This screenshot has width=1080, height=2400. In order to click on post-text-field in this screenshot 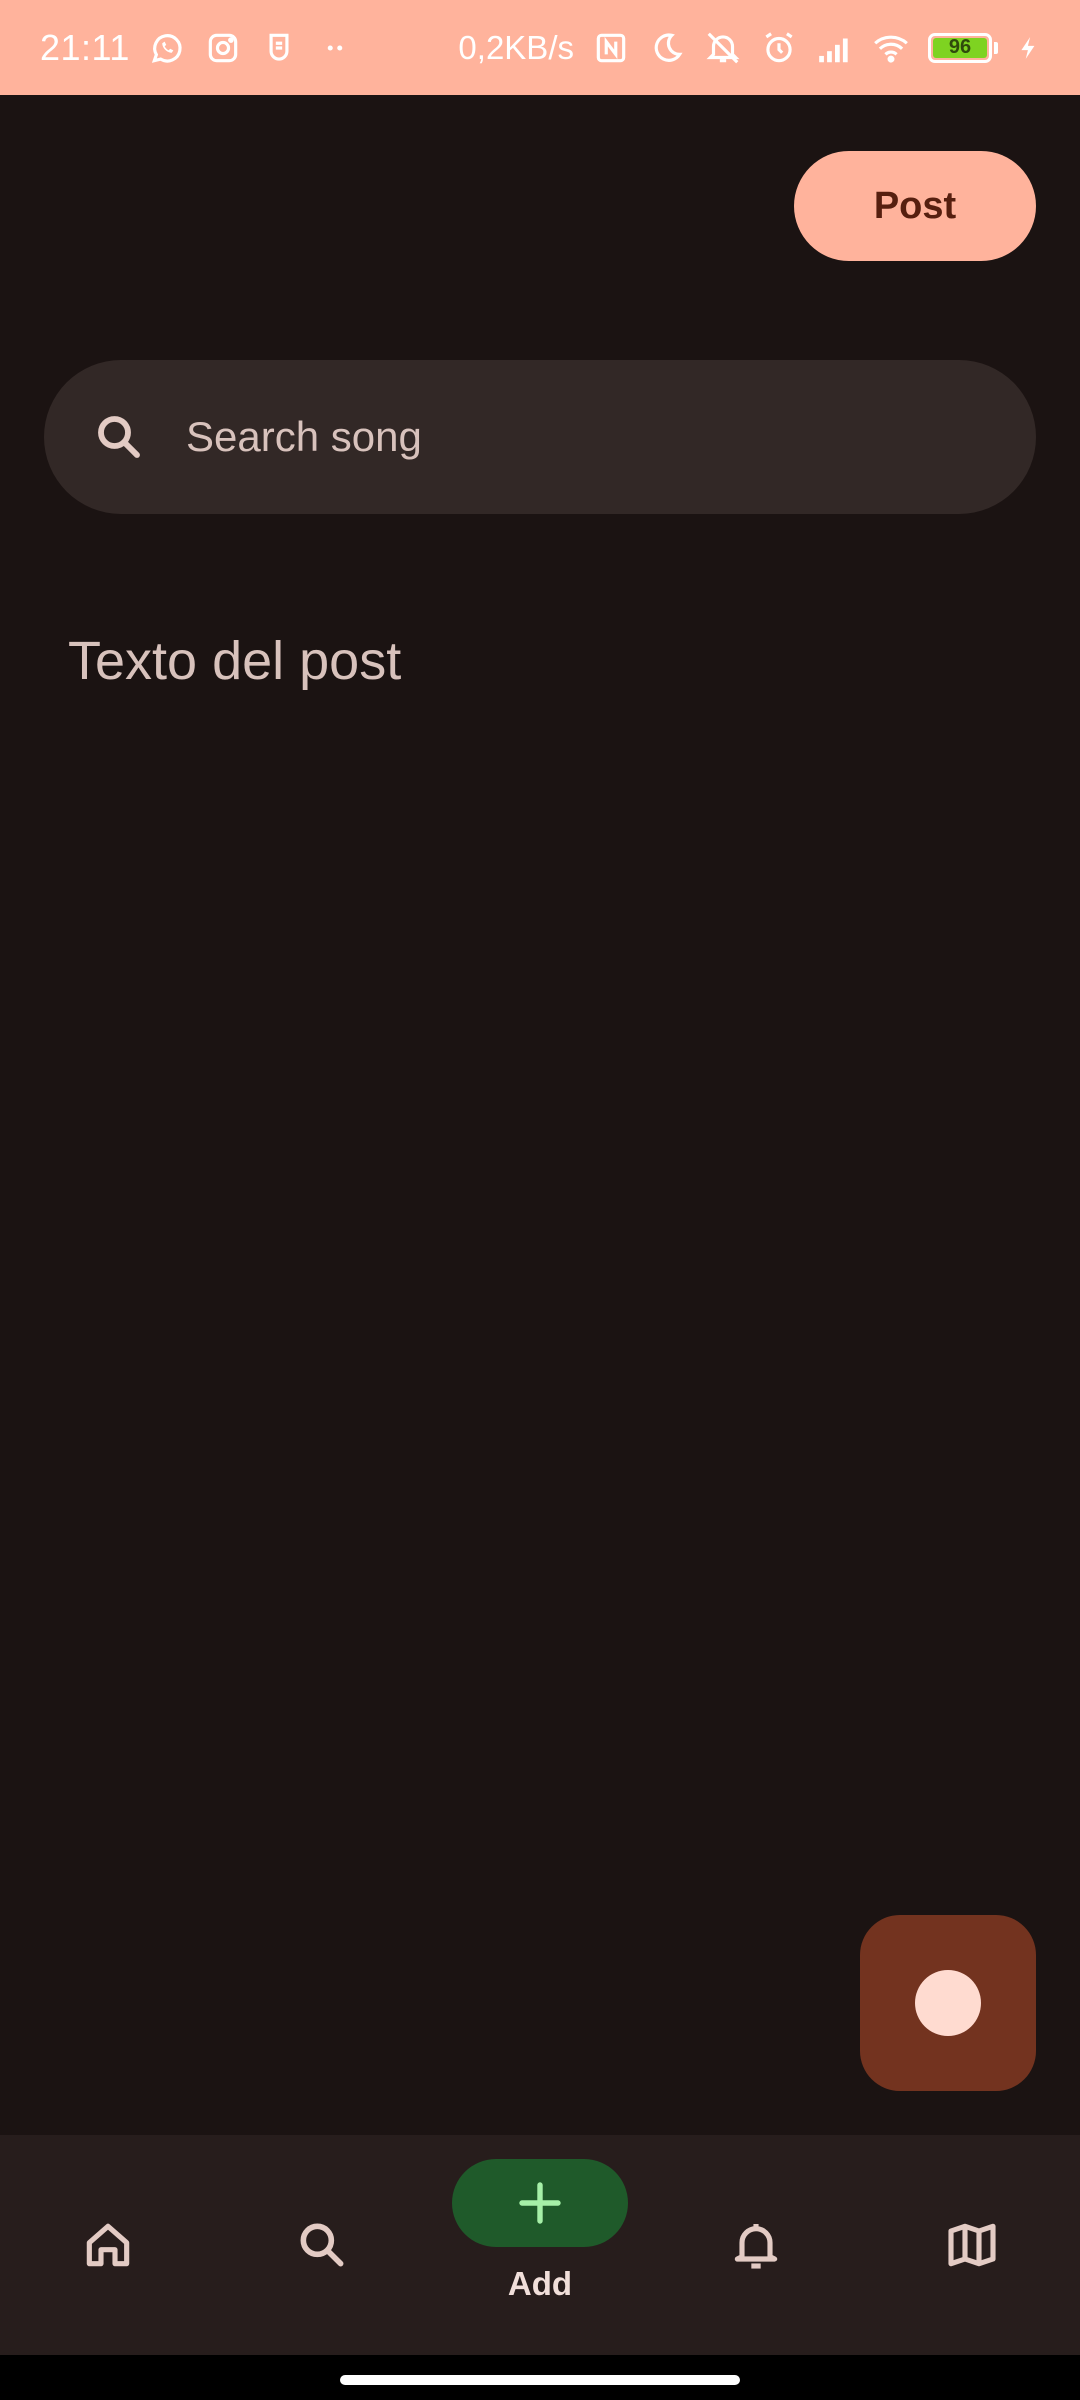, I will do `click(540, 690)`.